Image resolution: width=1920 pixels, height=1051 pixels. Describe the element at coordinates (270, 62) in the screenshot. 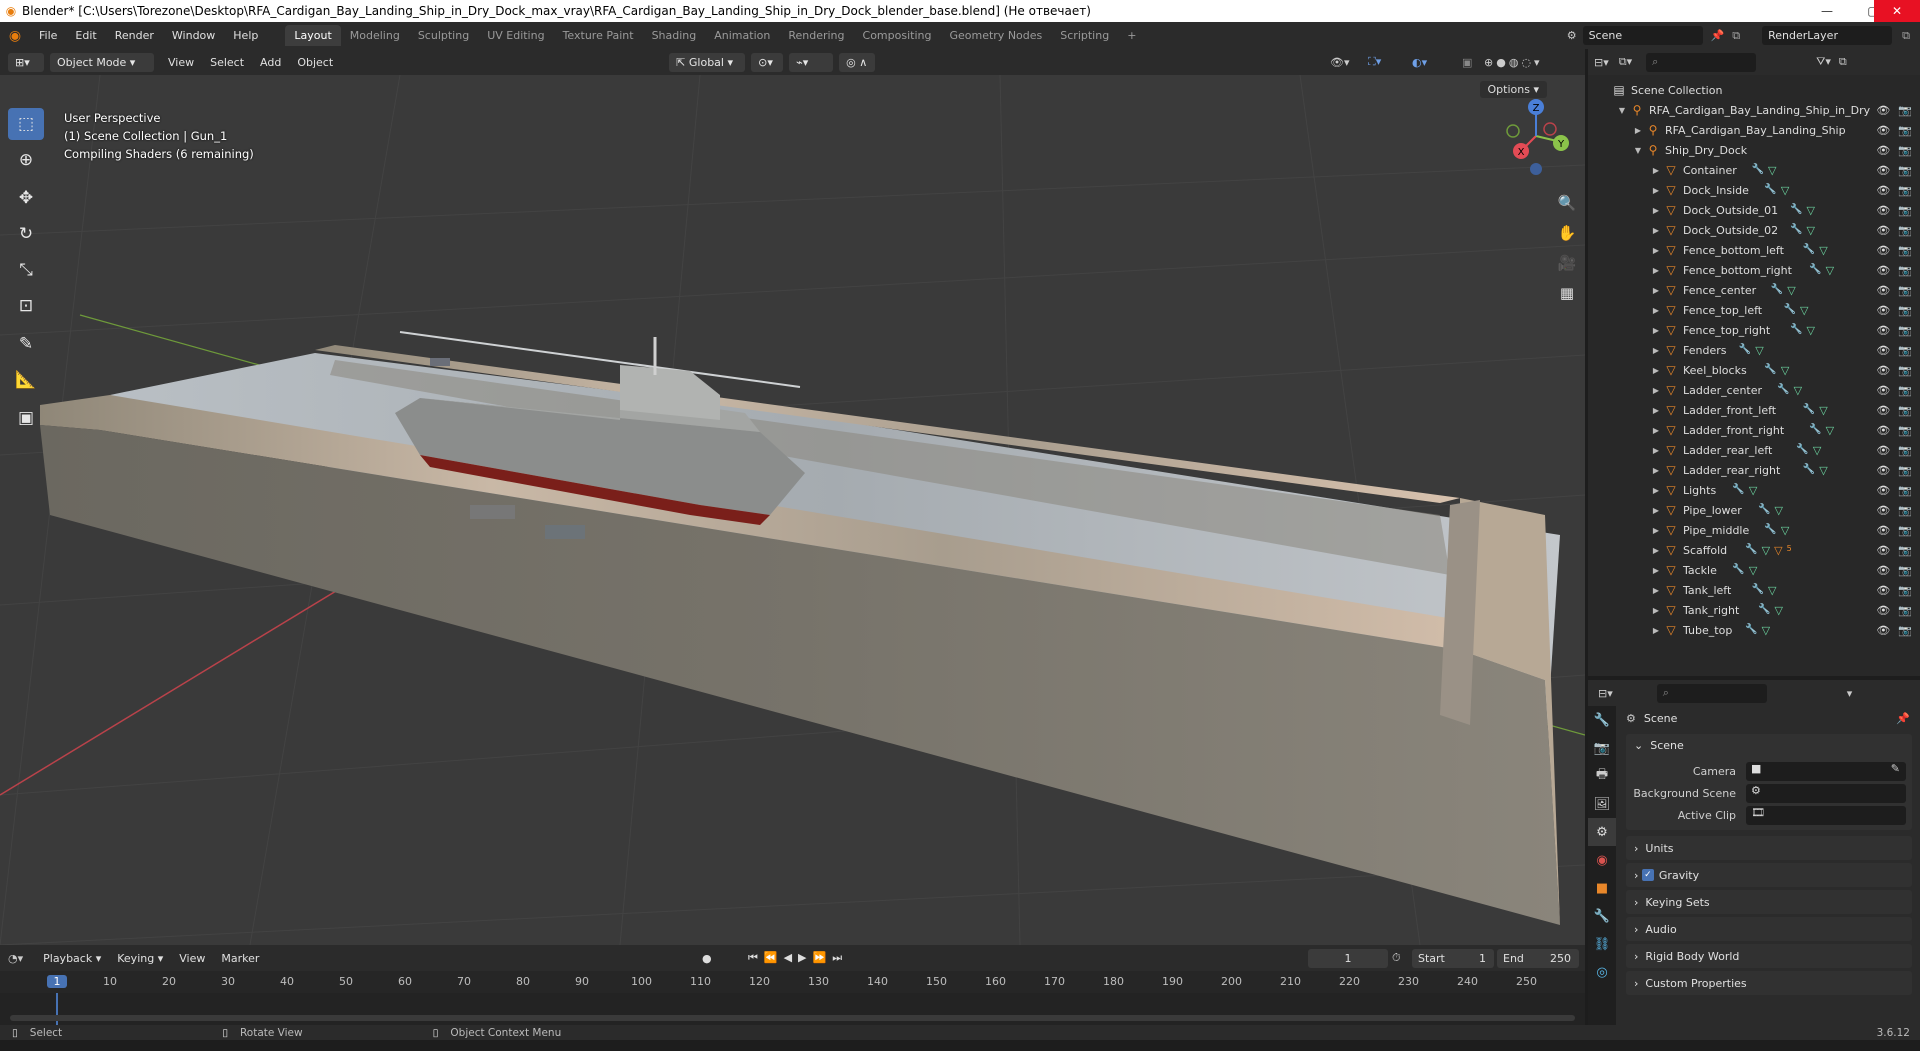

I see `menu-add: Add` at that location.